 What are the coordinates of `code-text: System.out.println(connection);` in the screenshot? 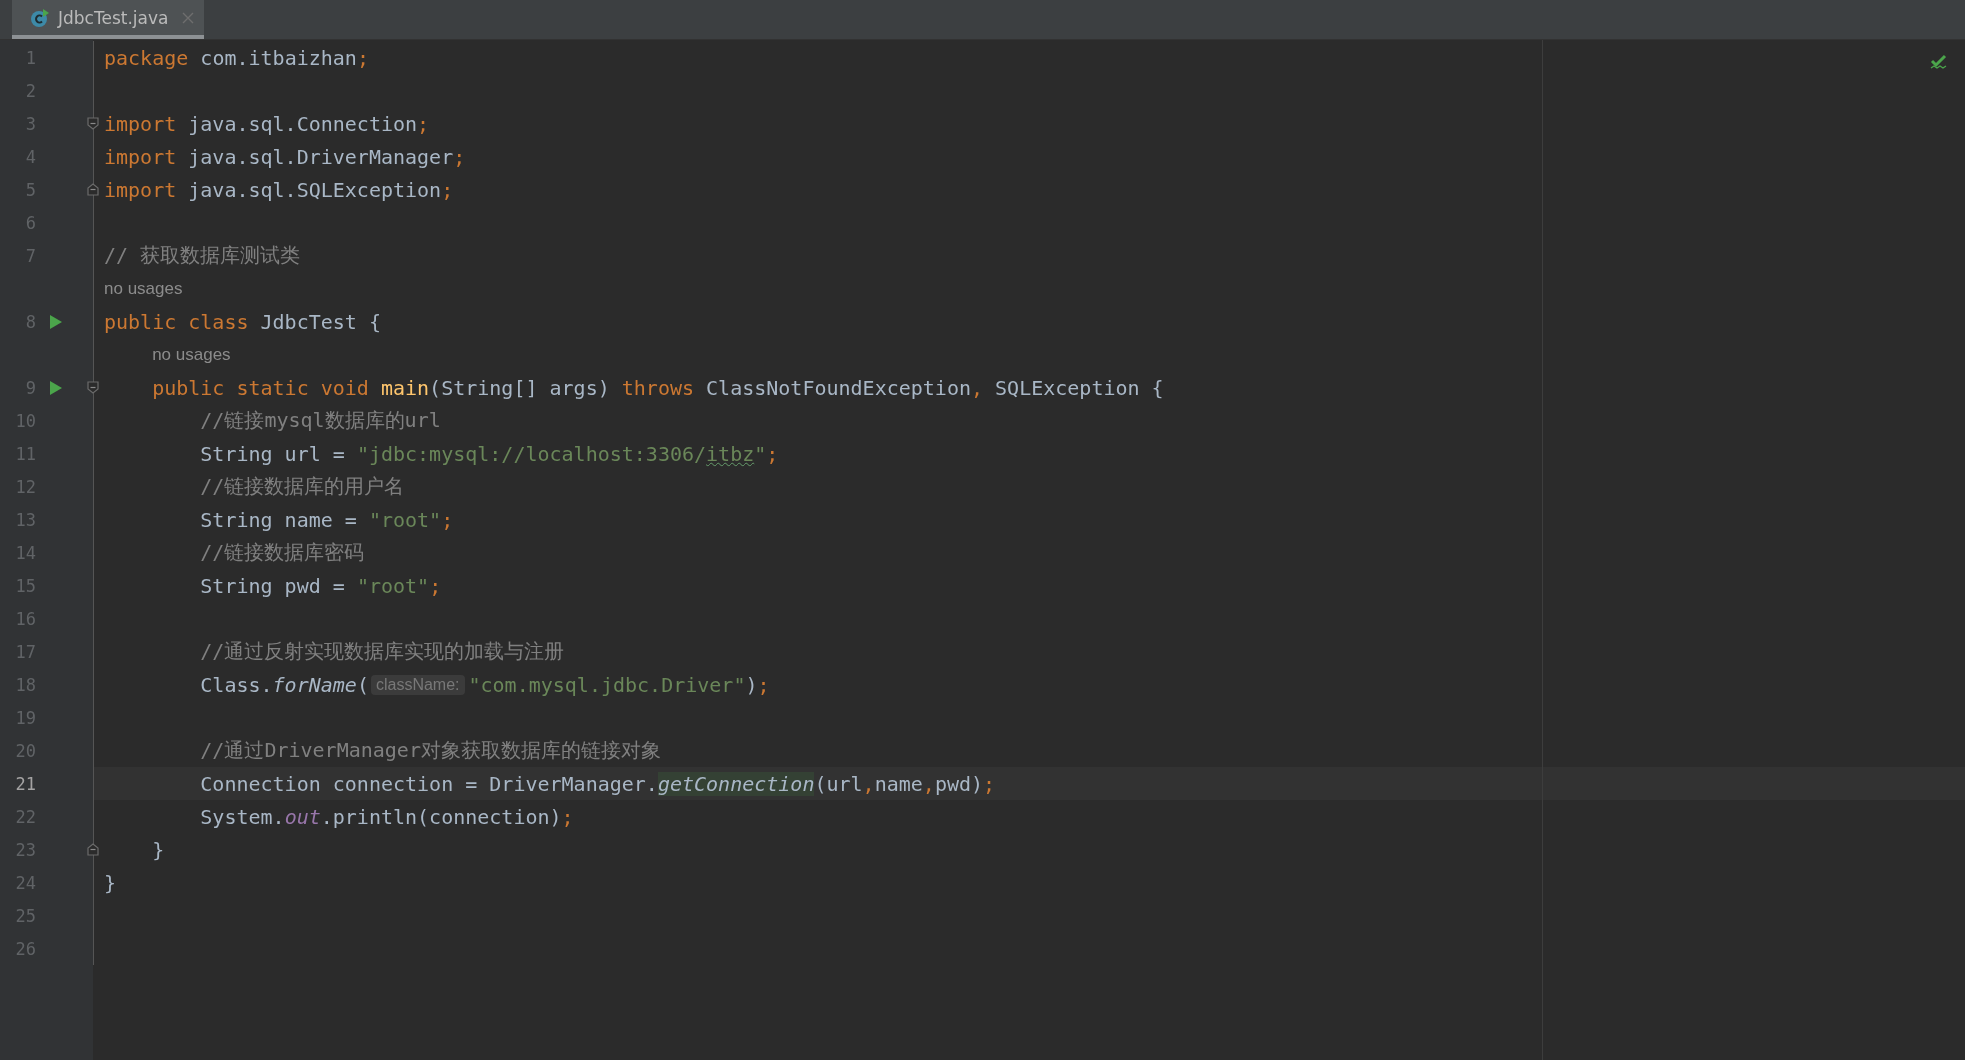 It's located at (387, 816).